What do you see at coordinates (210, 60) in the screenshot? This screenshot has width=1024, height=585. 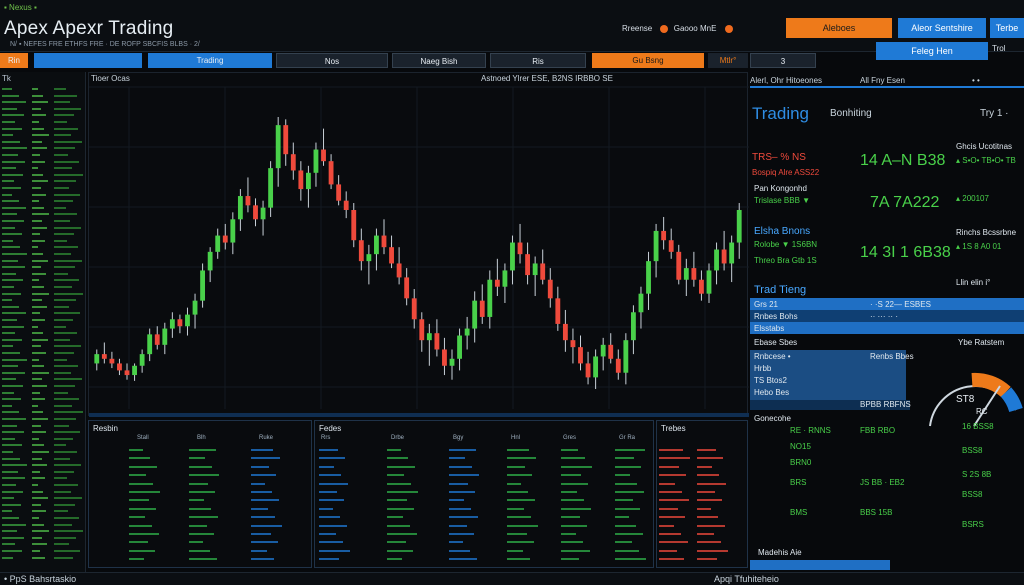 I see `tab-trading: Trading` at bounding box center [210, 60].